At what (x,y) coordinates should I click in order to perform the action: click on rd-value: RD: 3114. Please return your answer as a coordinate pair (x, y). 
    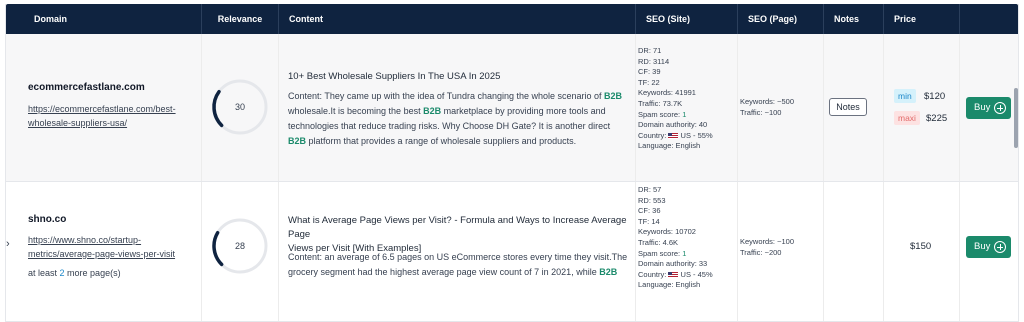
    Looking at the image, I should click on (654, 61).